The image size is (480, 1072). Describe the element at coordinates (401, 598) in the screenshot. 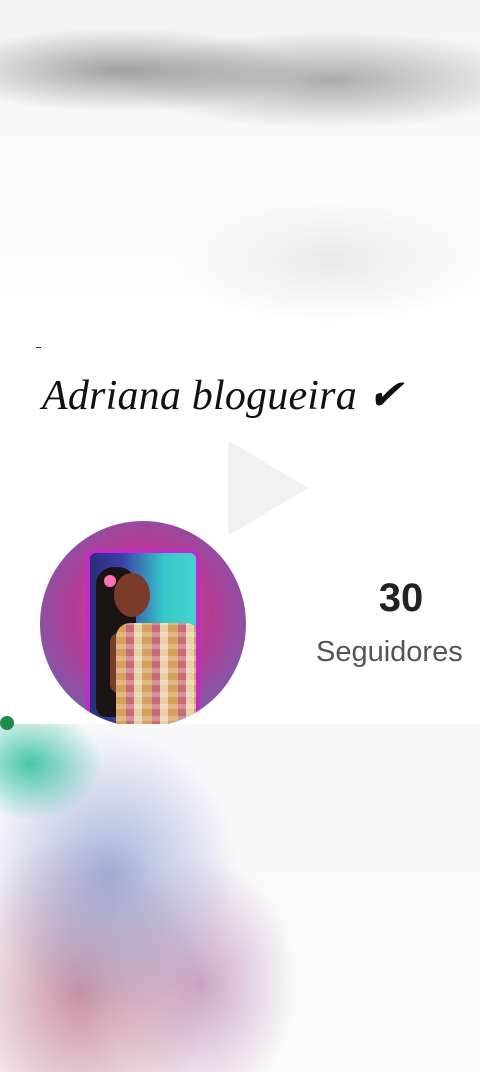

I see `followers-count: 30` at that location.